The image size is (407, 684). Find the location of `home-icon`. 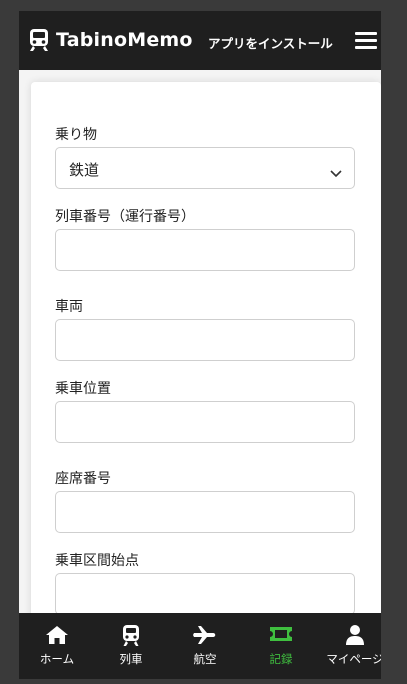

home-icon is located at coordinates (57, 636).